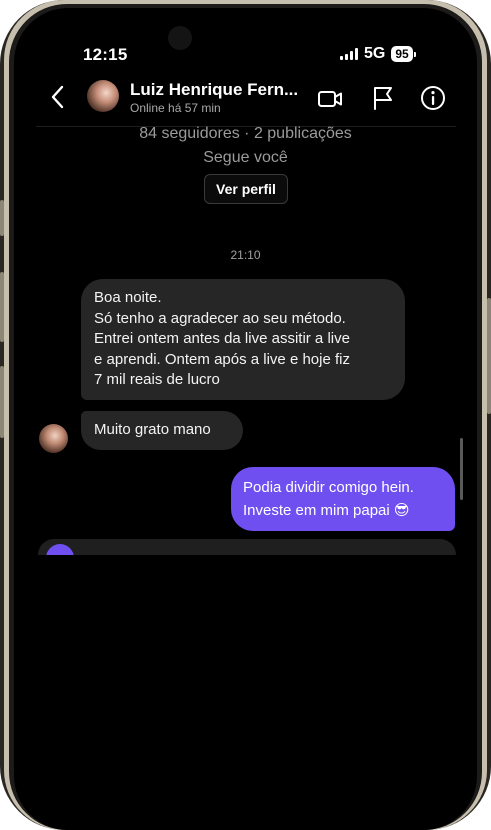  I want to click on scrollbar, so click(461, 469).